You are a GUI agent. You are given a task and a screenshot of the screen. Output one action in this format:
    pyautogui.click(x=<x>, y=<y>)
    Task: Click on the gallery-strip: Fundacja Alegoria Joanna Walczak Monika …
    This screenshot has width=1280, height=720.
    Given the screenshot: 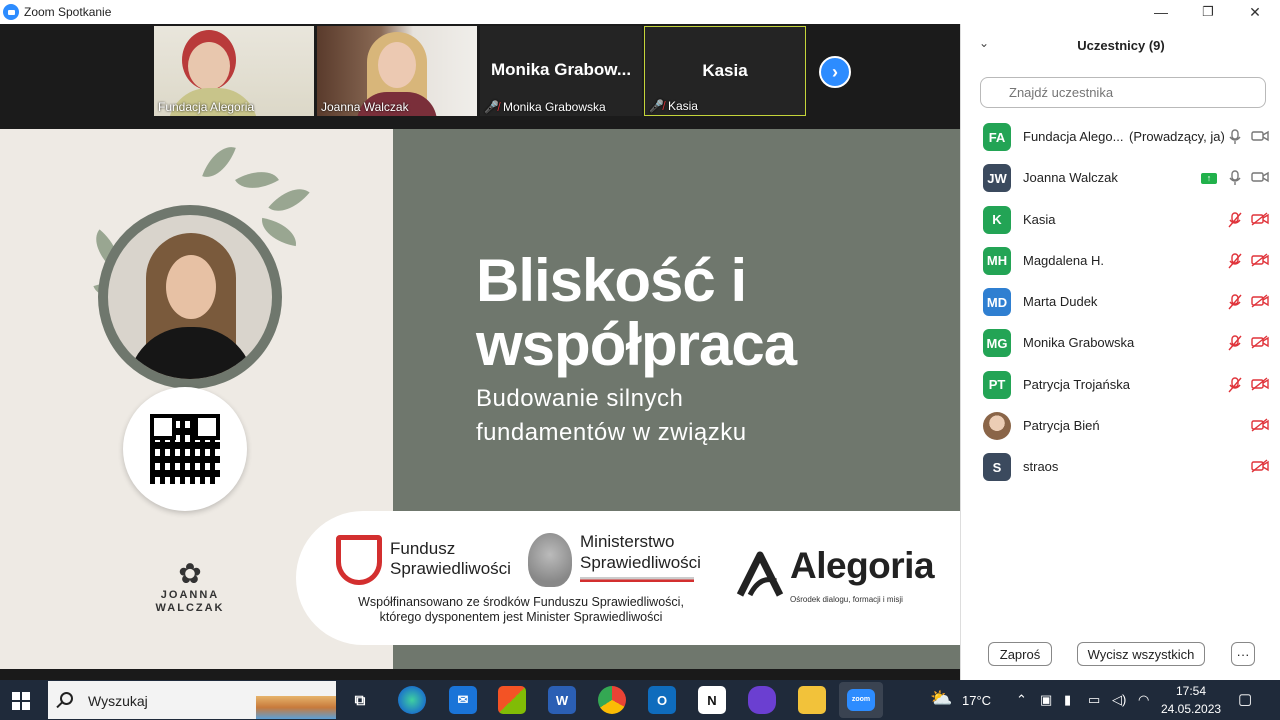 What is the action you would take?
    pyautogui.click(x=480, y=76)
    